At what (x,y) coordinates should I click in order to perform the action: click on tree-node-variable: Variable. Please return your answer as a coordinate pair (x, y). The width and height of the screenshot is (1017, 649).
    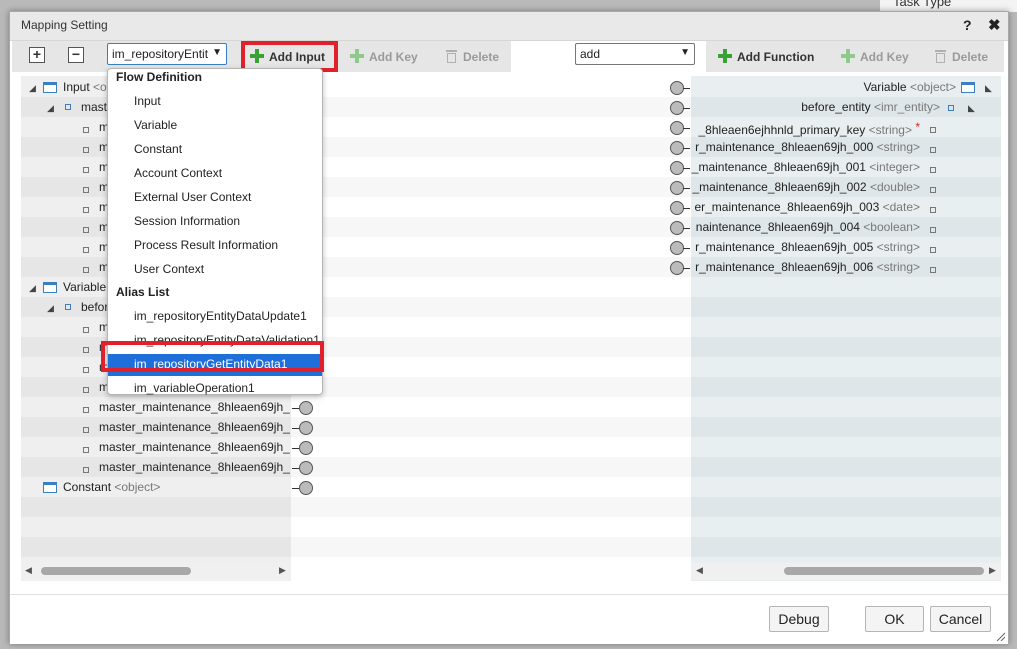
    Looking at the image, I should click on (84, 287).